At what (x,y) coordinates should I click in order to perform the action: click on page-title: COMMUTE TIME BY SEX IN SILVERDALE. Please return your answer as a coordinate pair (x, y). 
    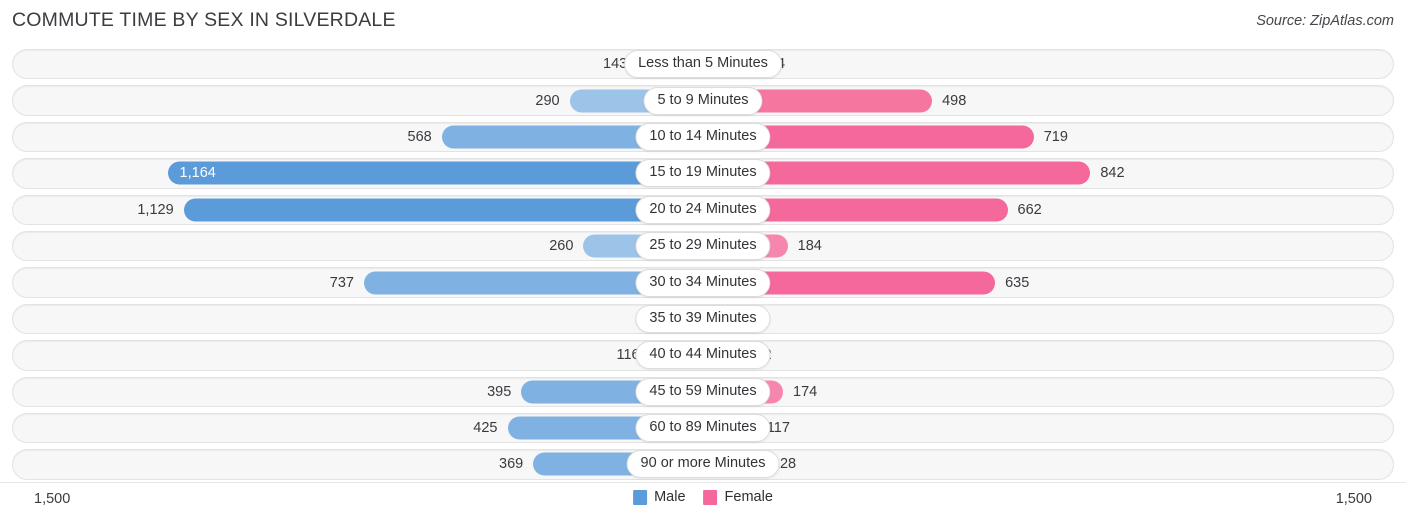
    Looking at the image, I should click on (204, 20).